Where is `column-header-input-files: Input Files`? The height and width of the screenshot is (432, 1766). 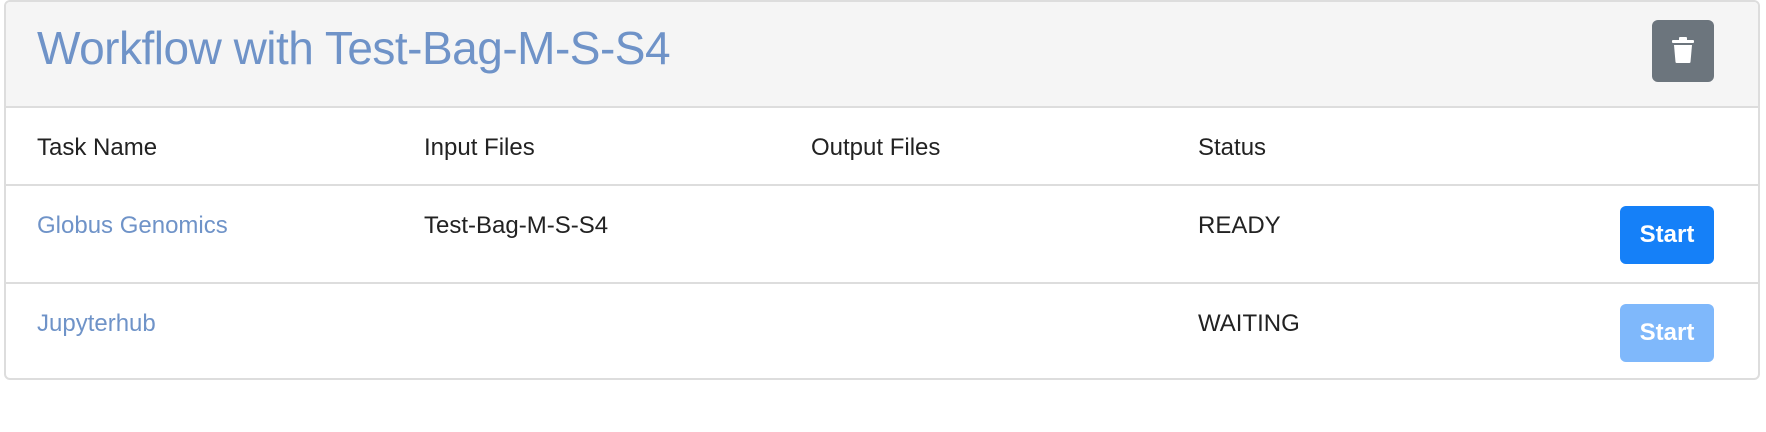
column-header-input-files: Input Files is located at coordinates (479, 147).